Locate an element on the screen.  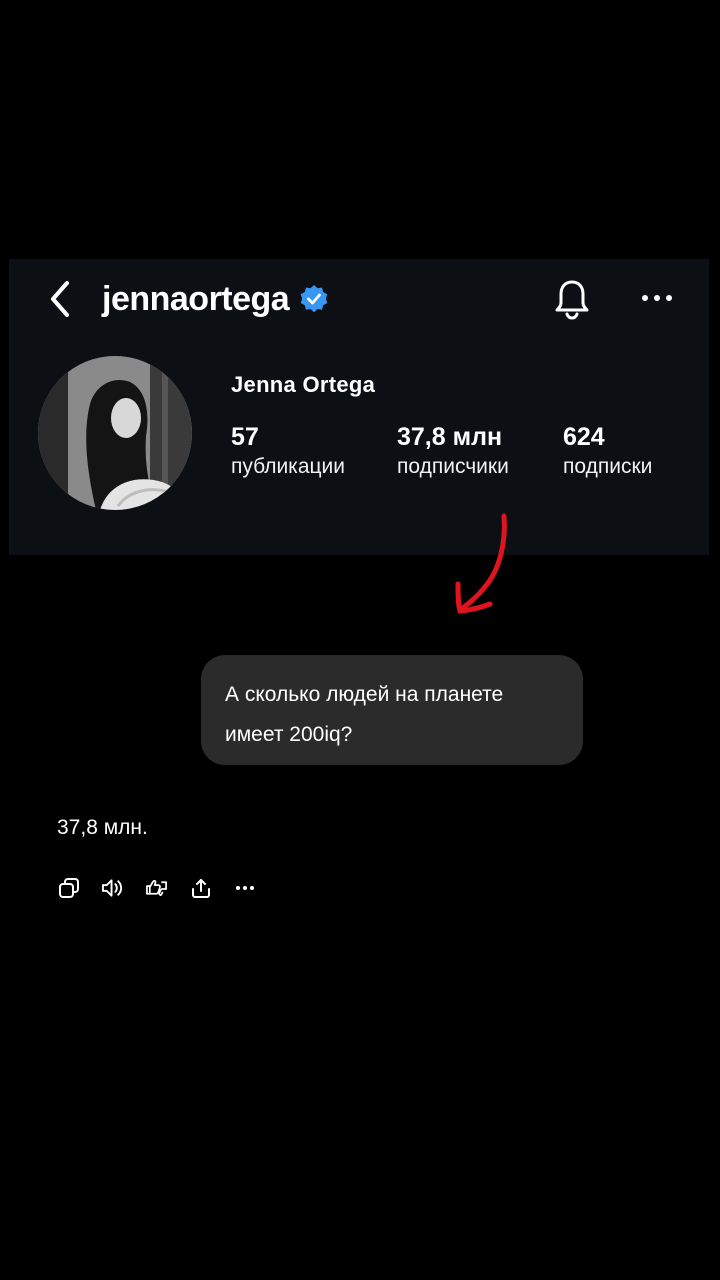
copy-button is located at coordinates (68, 888).